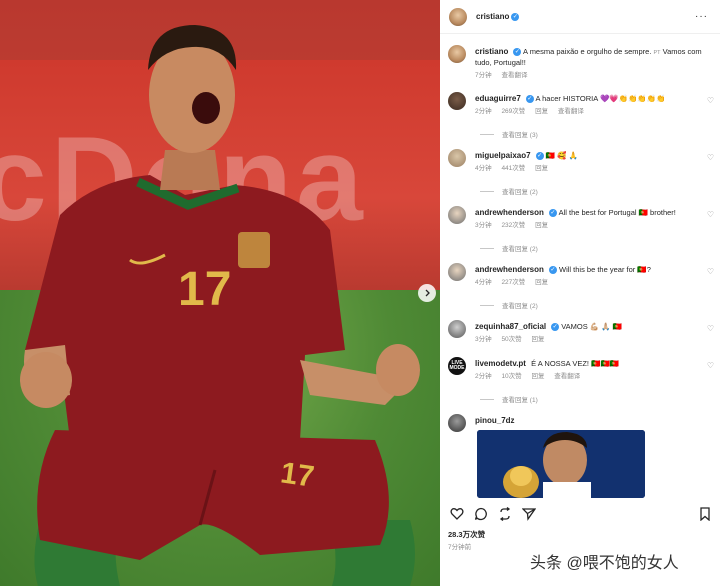 The image size is (720, 586). Describe the element at coordinates (657, 53) in the screenshot. I see `caption-lang: PT` at that location.